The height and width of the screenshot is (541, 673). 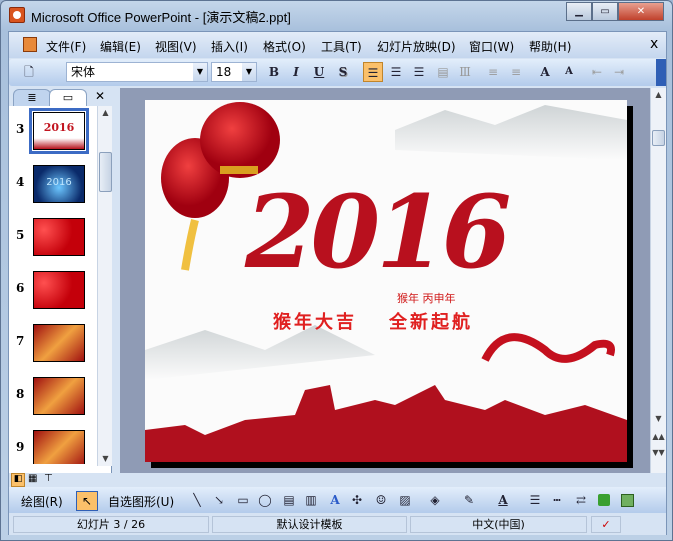 I want to click on line-color-icon: ✎, so click(x=469, y=500).